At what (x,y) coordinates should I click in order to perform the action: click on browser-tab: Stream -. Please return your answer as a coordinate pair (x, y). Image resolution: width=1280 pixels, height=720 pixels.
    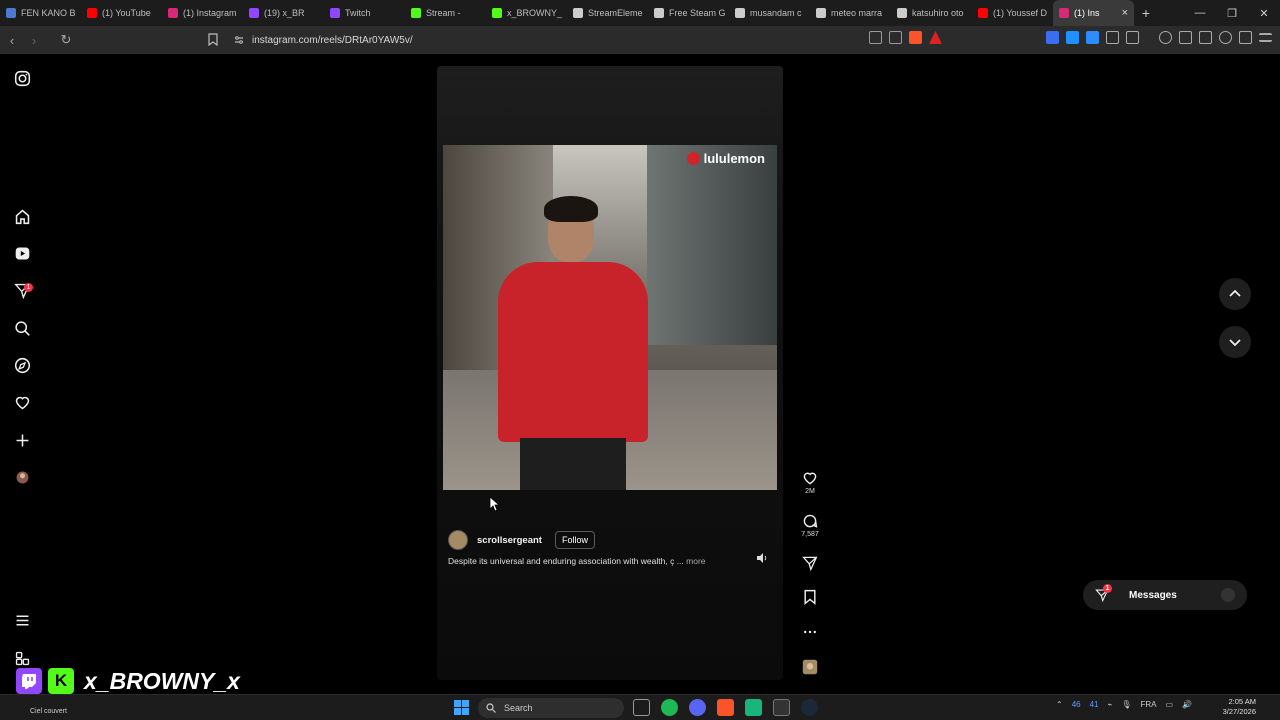
    Looking at the image, I should click on (445, 13).